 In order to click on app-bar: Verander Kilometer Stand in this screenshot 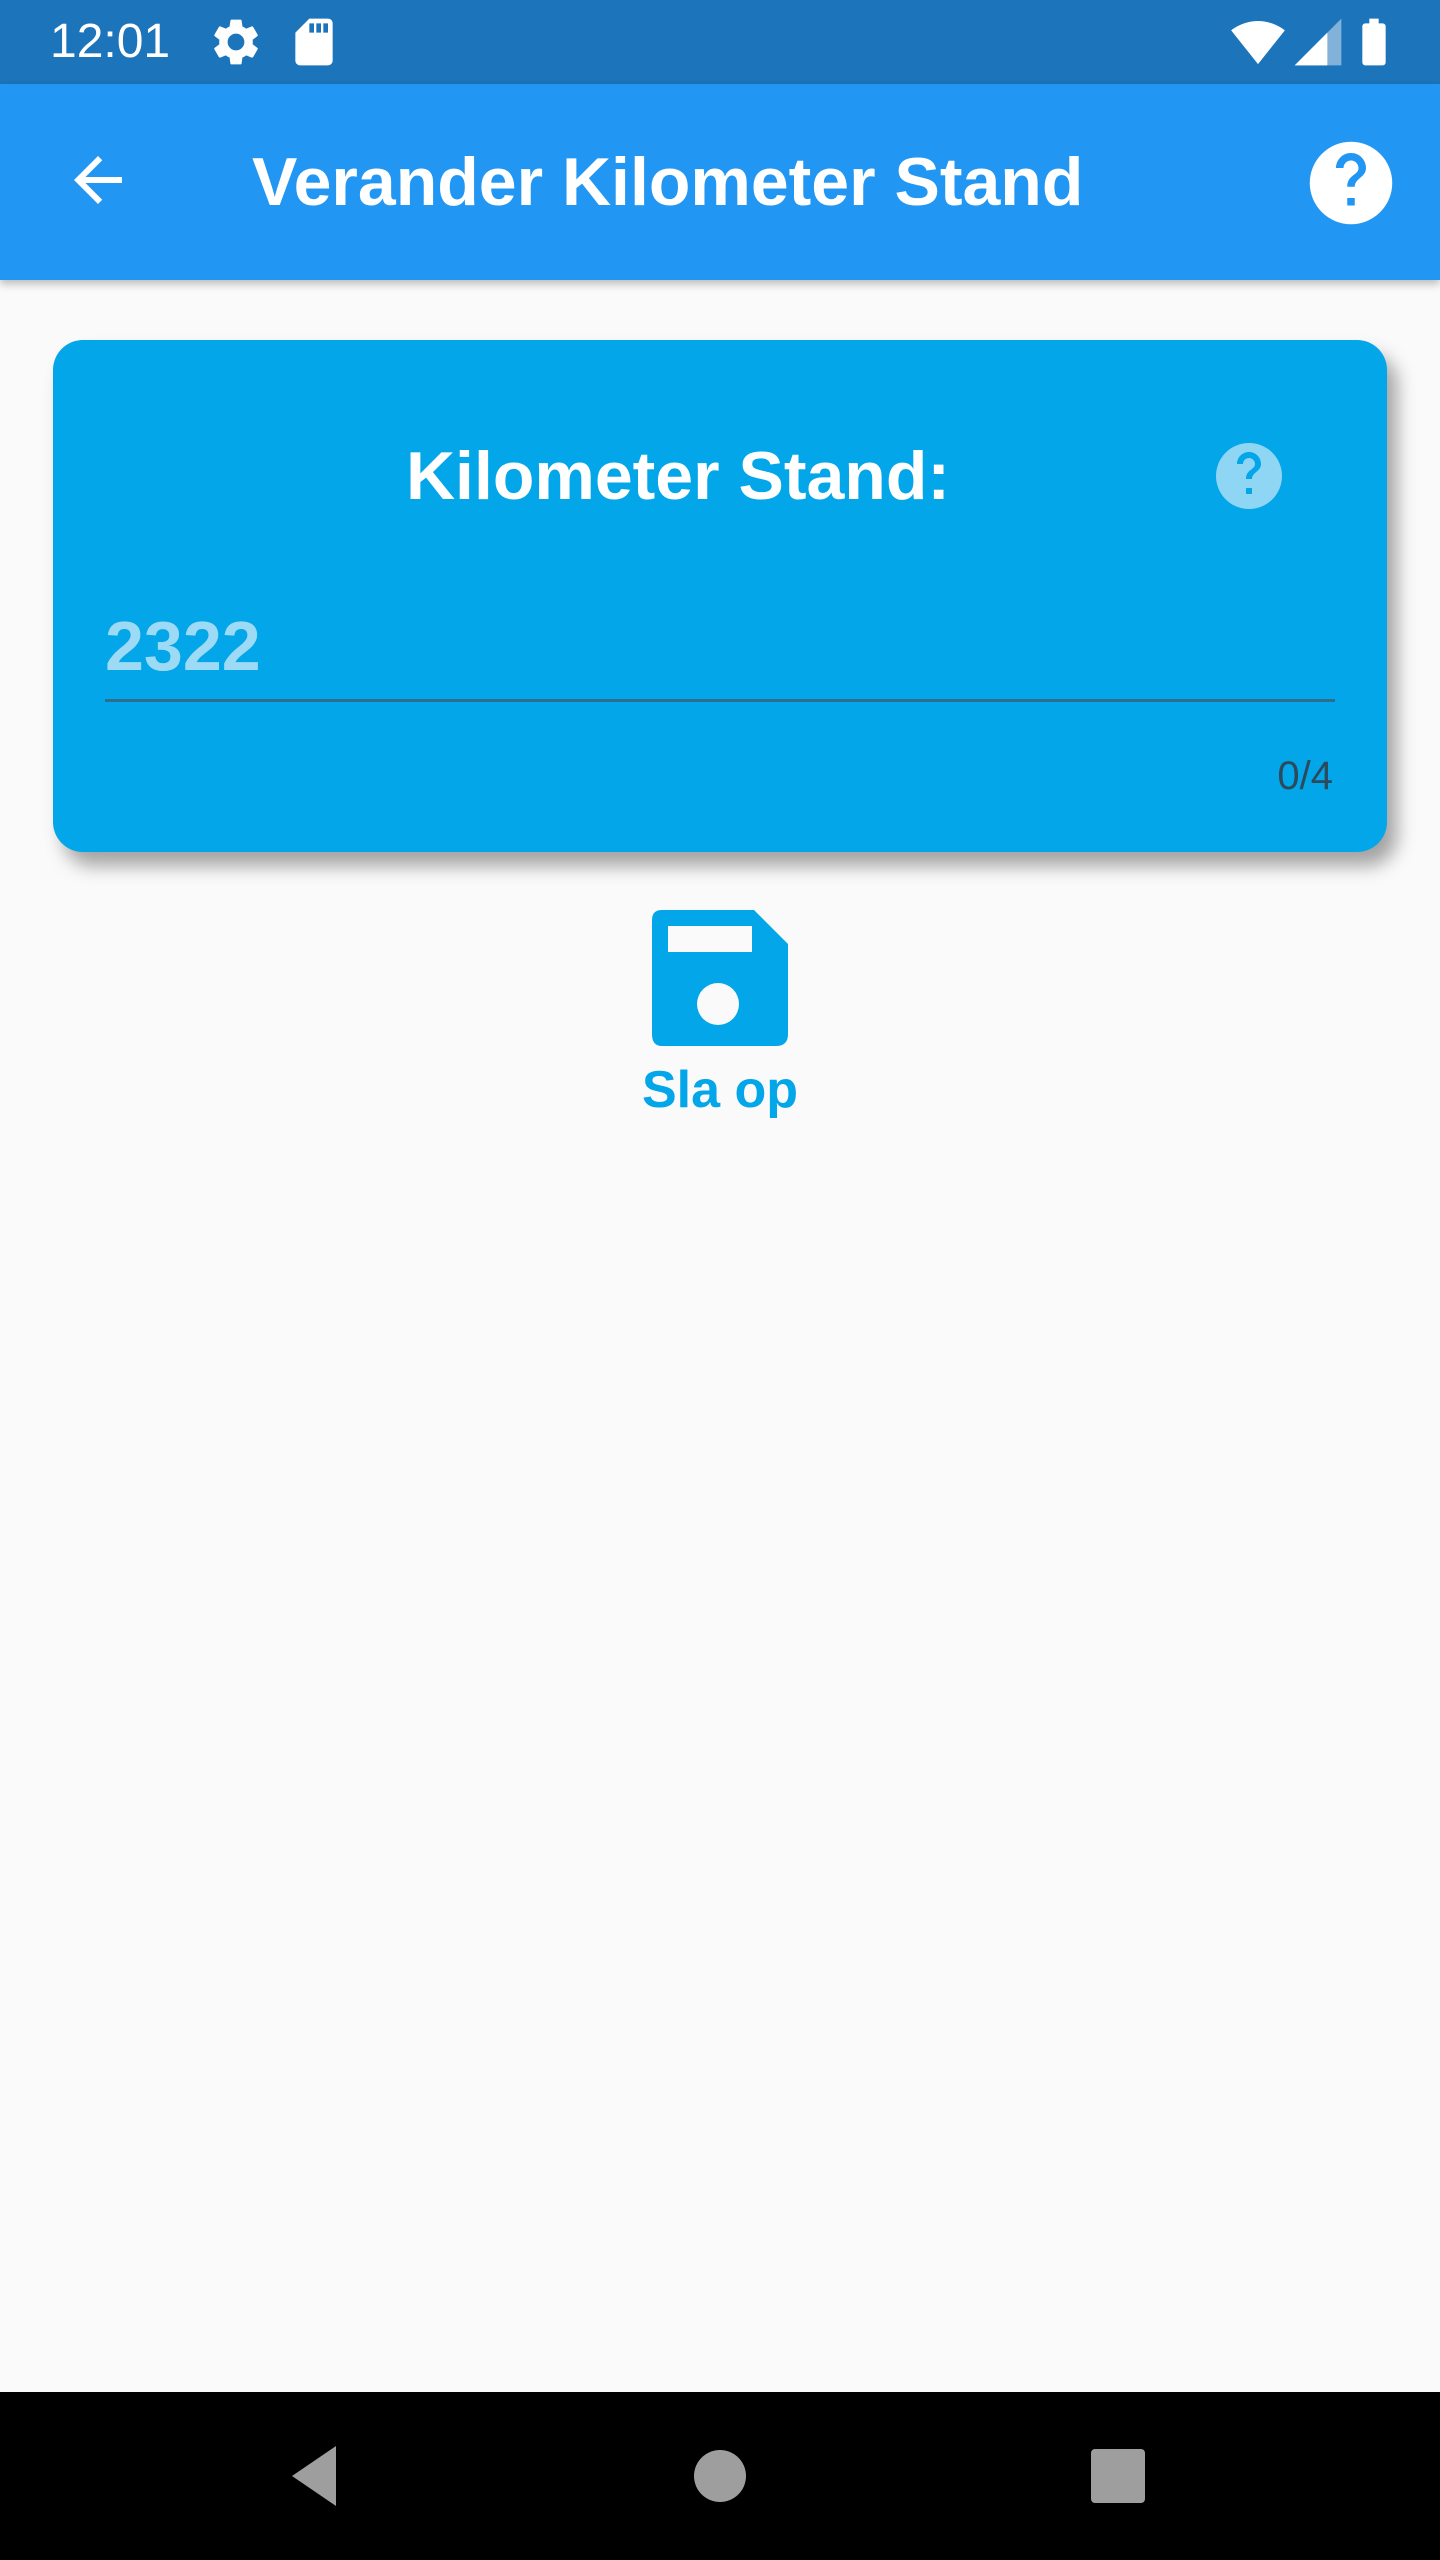, I will do `click(720, 182)`.